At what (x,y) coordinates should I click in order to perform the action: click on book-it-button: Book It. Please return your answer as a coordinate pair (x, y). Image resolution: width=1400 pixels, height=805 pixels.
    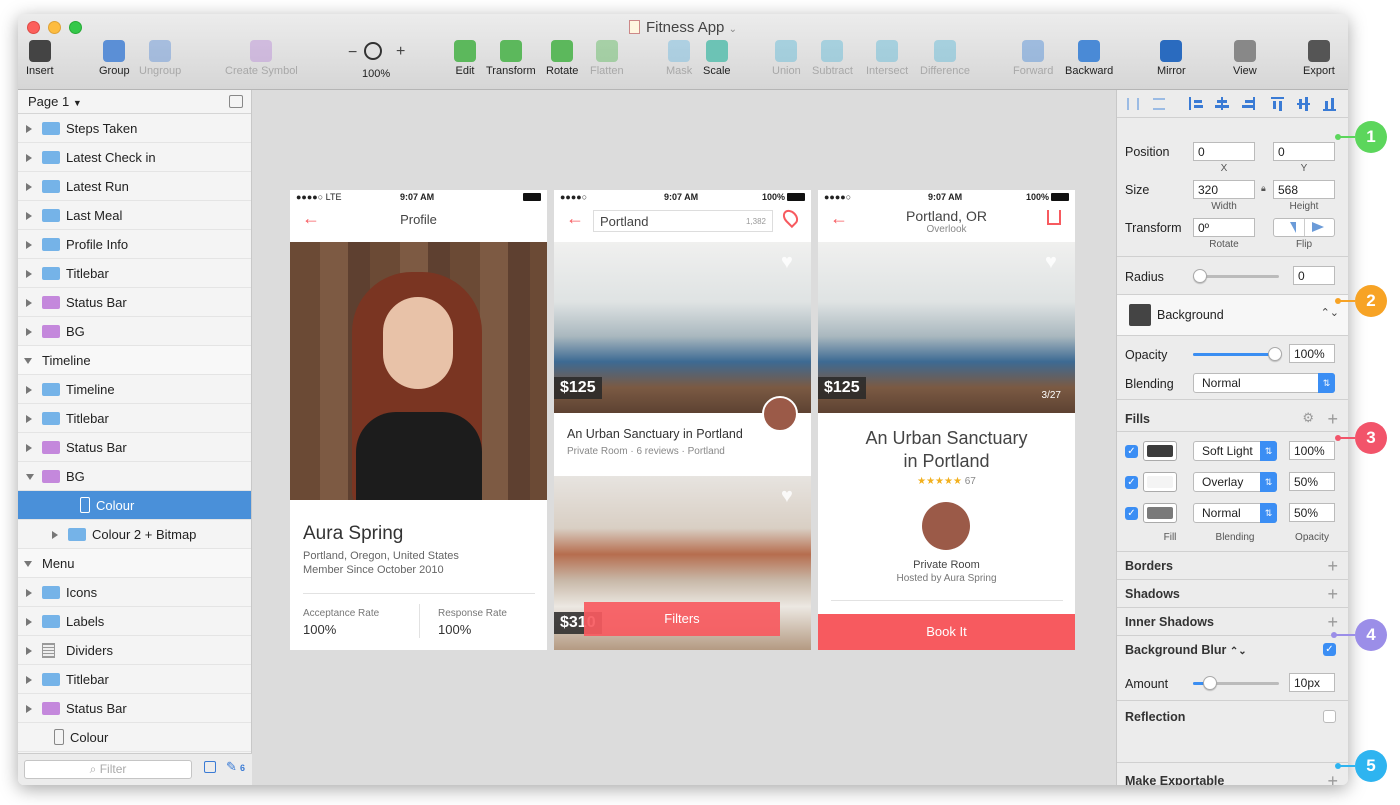
    Looking at the image, I should click on (946, 632).